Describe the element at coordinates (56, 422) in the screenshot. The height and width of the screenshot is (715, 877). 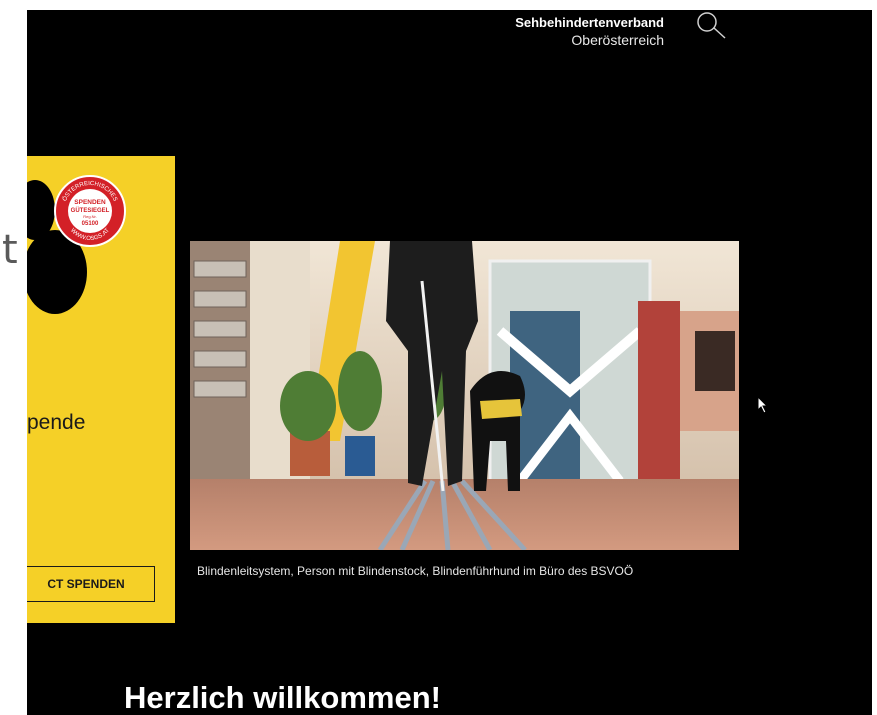
I see `donation-heading: pende` at that location.